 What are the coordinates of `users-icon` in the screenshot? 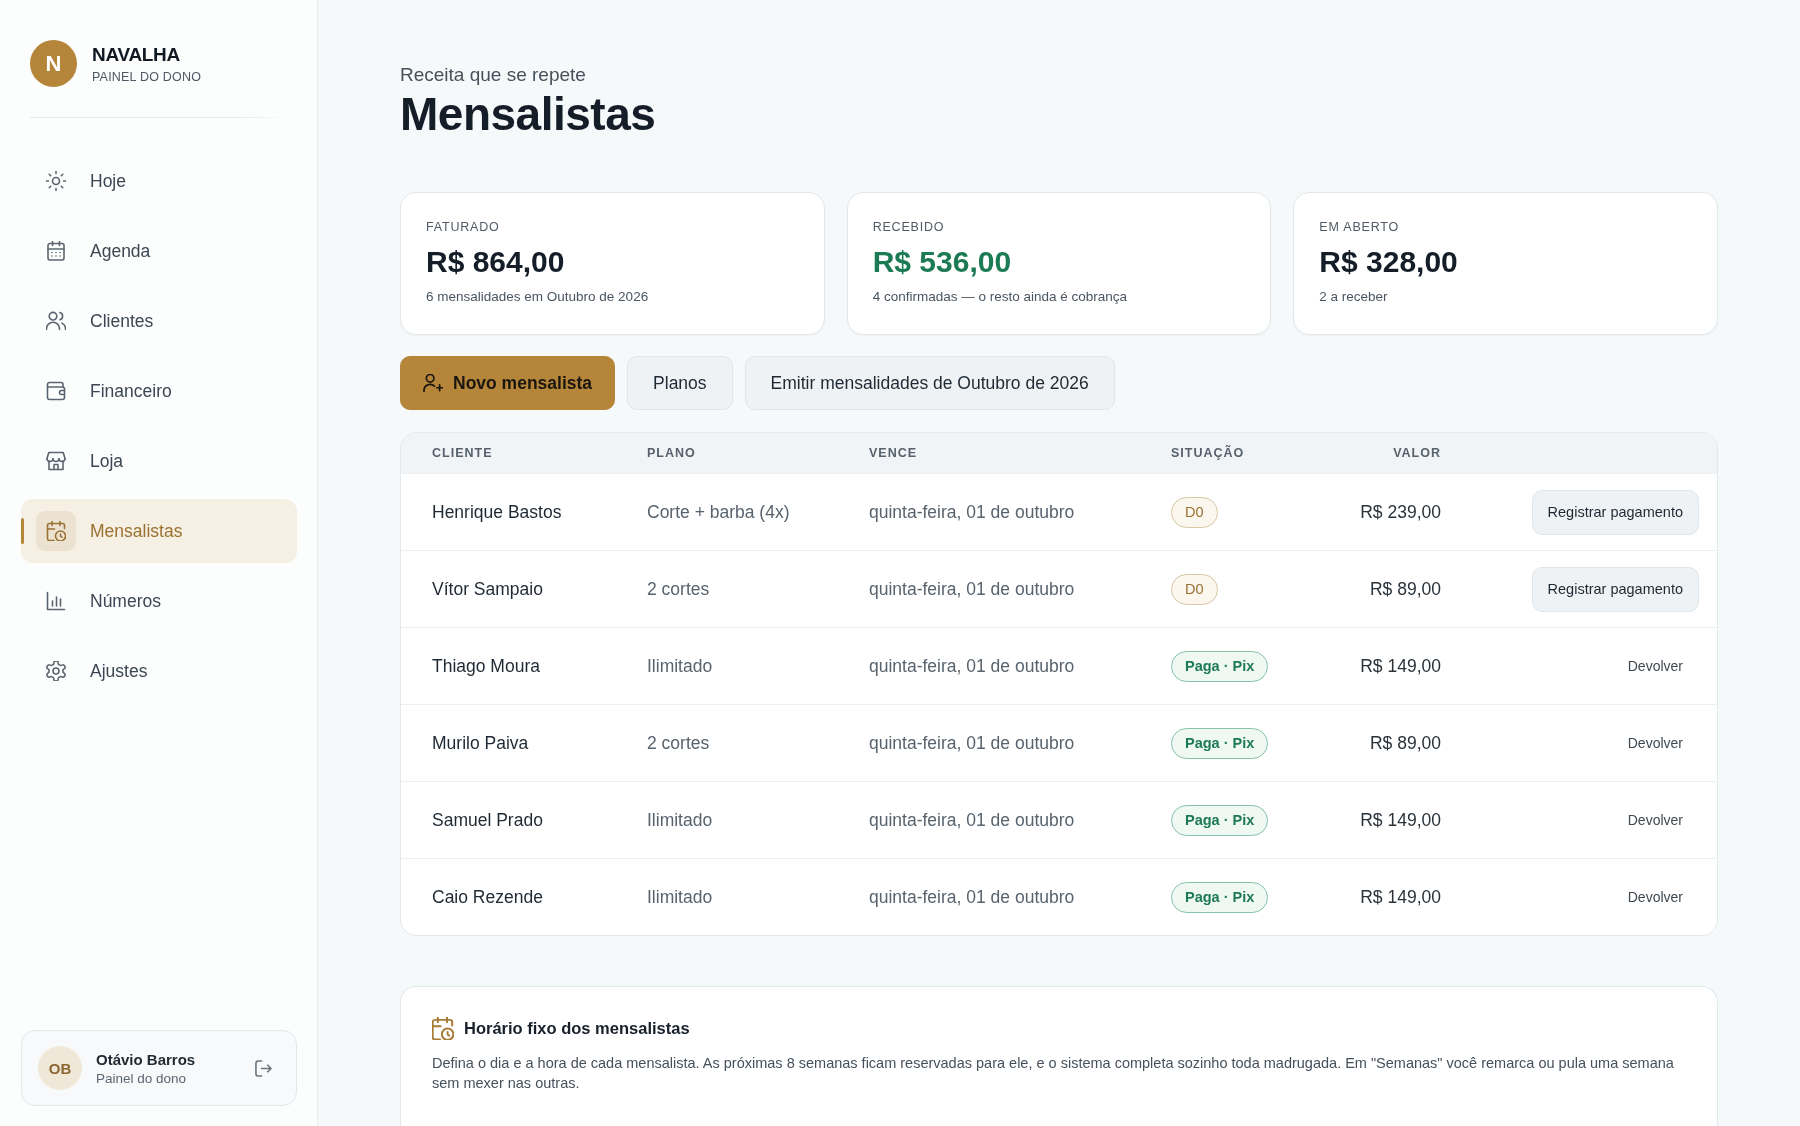 It's located at (56, 321).